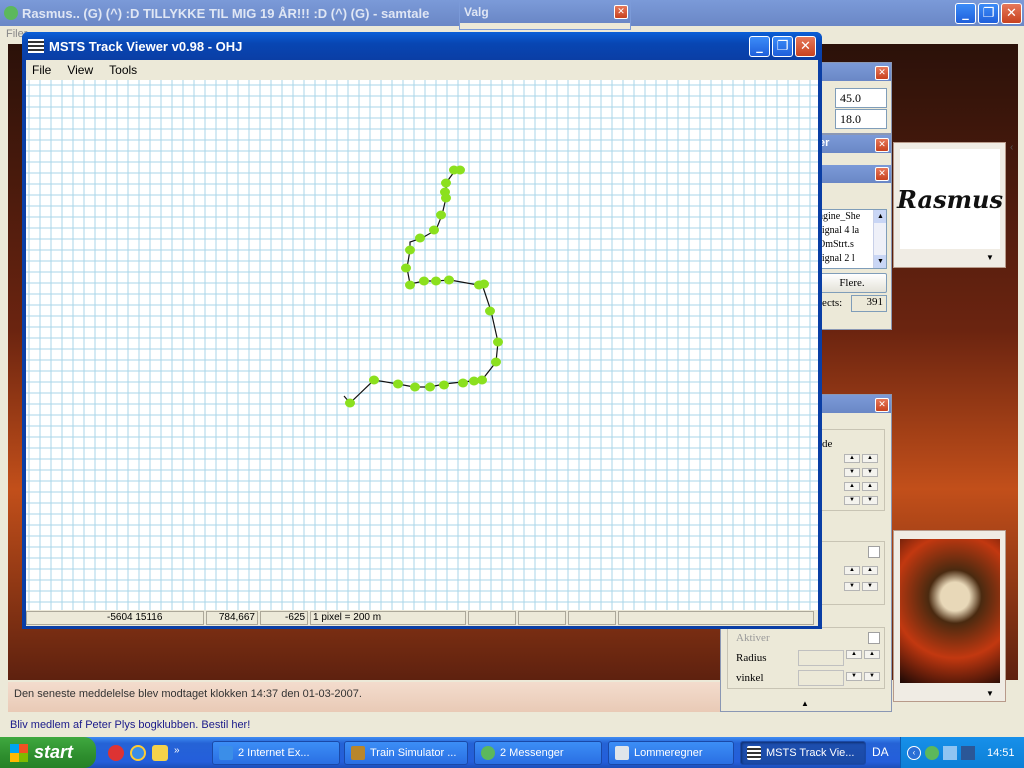 The image size is (1024, 768). What do you see at coordinates (831, 303) in the screenshot?
I see `objects-label: jects:` at bounding box center [831, 303].